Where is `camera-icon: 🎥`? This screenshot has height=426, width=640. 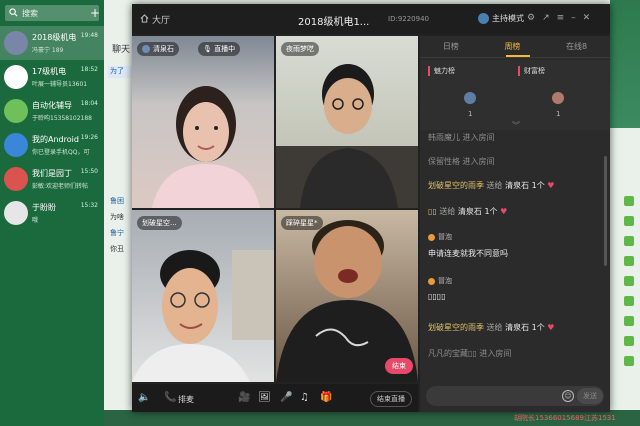
camera-icon: 🎥 is located at coordinates (244, 397).